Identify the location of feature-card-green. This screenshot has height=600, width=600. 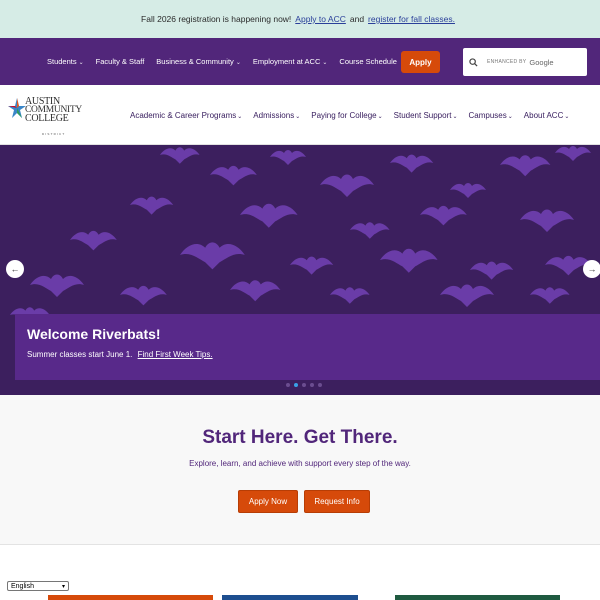
(477, 597).